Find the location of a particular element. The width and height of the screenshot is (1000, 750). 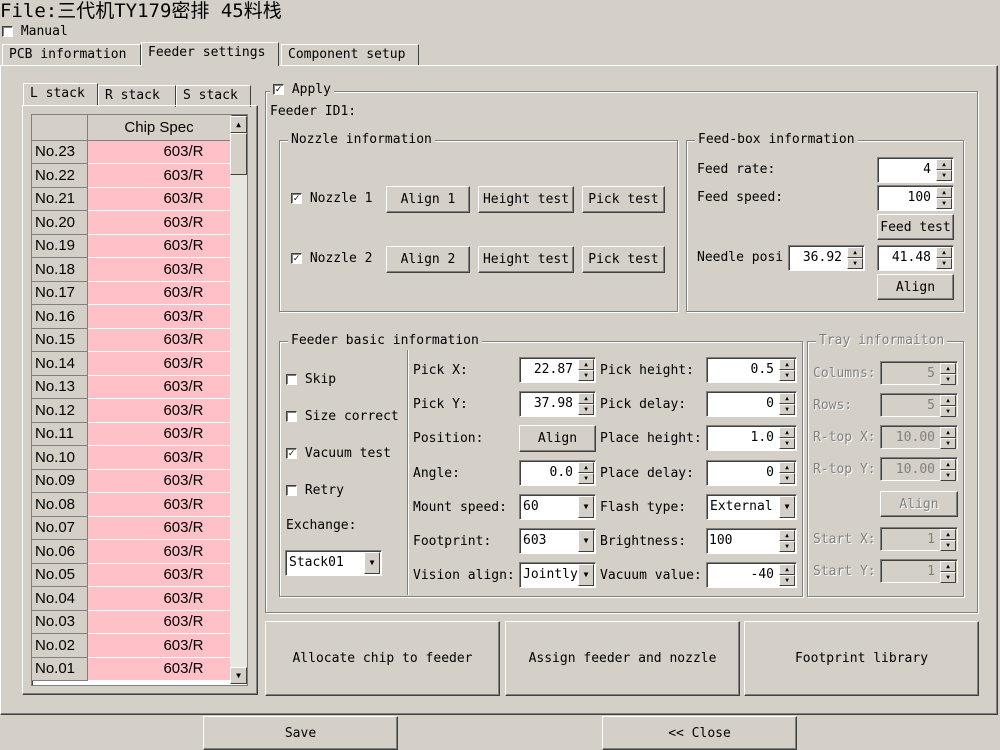

skip-checkbox: Skip is located at coordinates (311, 379).